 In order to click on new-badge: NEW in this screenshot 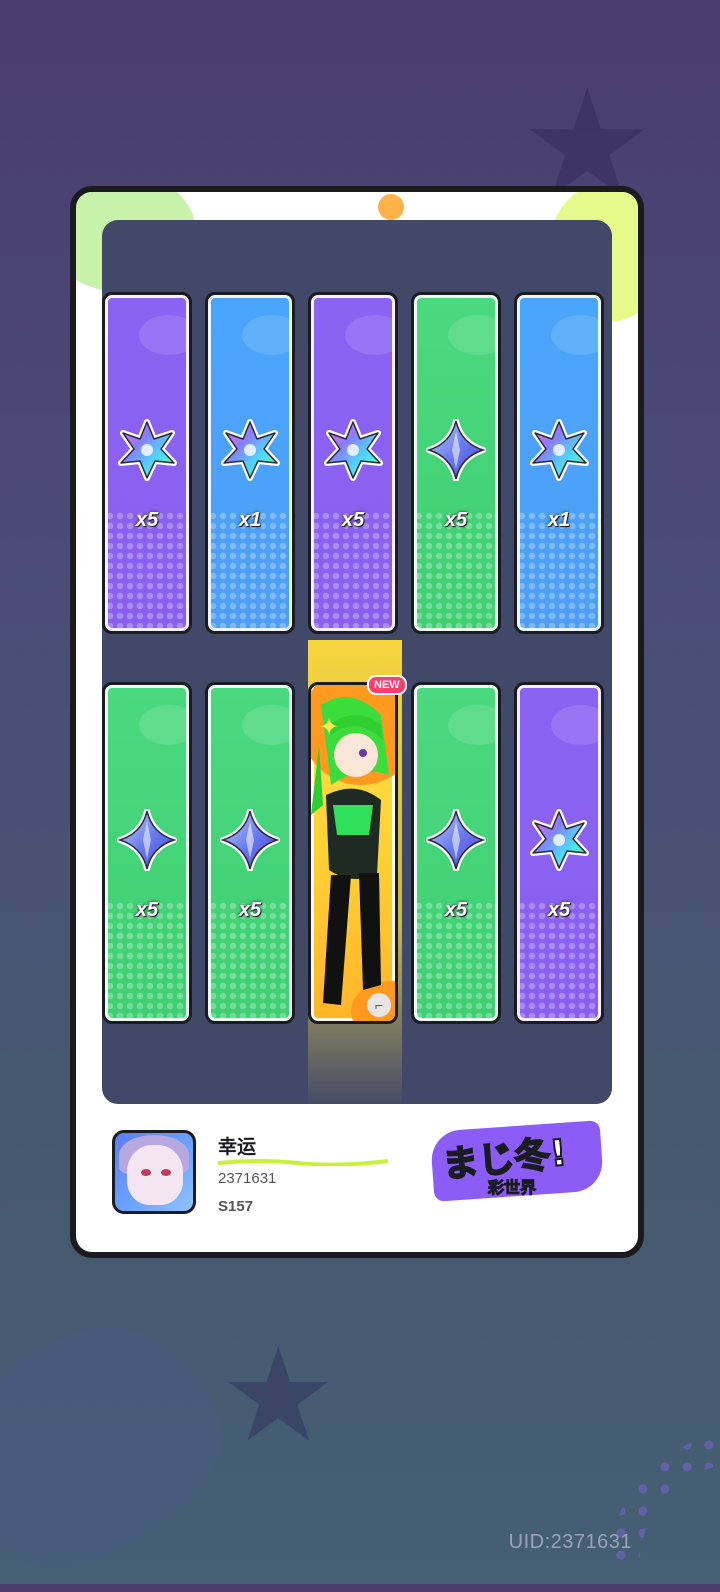, I will do `click(387, 685)`.